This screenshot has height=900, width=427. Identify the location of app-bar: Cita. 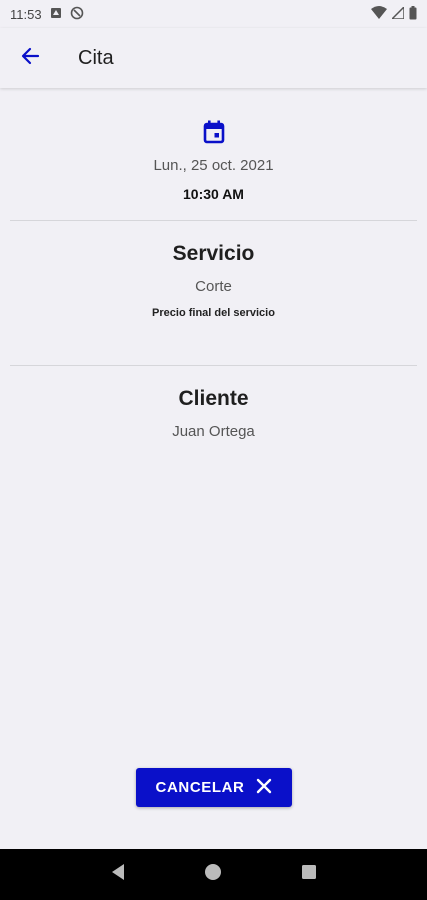
(213, 58).